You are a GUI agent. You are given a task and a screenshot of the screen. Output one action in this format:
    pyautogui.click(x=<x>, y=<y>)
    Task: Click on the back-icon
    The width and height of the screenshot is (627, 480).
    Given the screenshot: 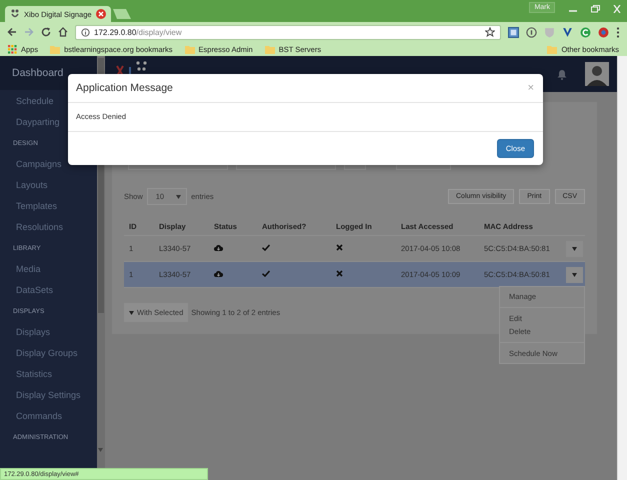 What is the action you would take?
    pyautogui.click(x=12, y=32)
    